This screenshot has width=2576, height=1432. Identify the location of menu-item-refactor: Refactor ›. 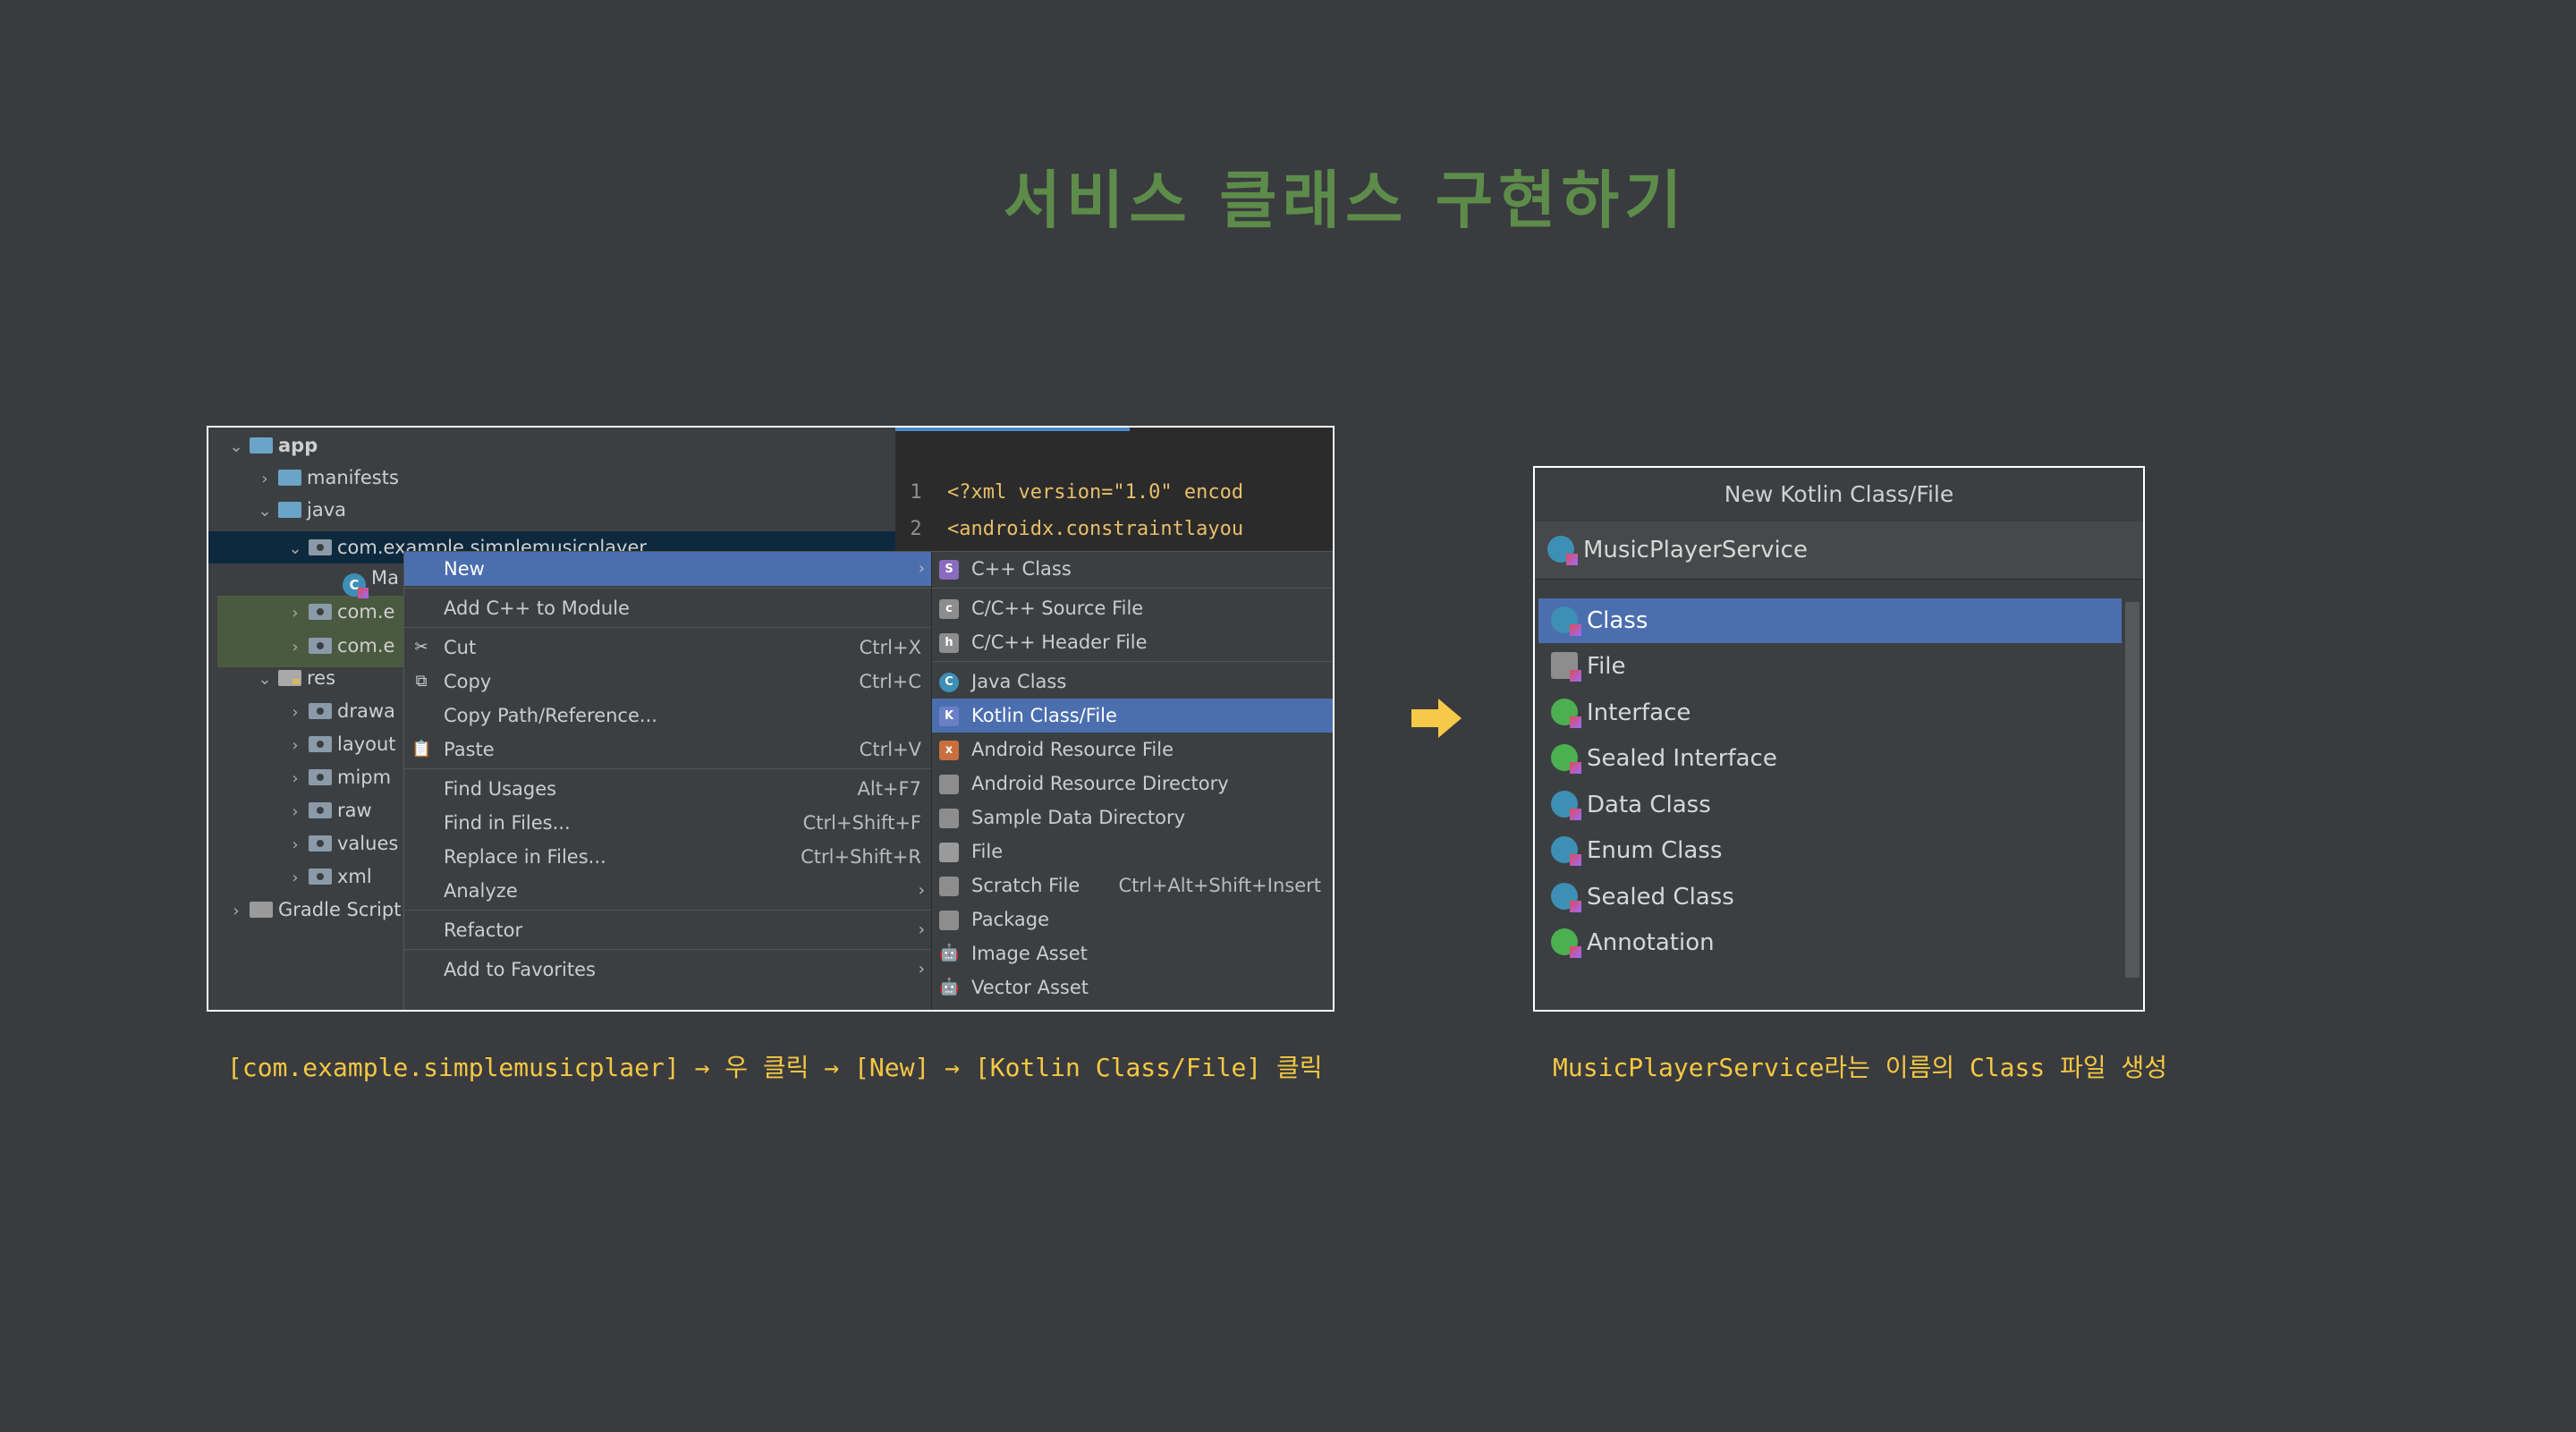
(668, 930).